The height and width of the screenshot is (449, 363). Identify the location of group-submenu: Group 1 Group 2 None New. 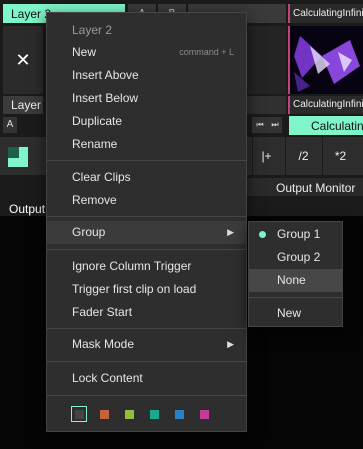
(295, 274).